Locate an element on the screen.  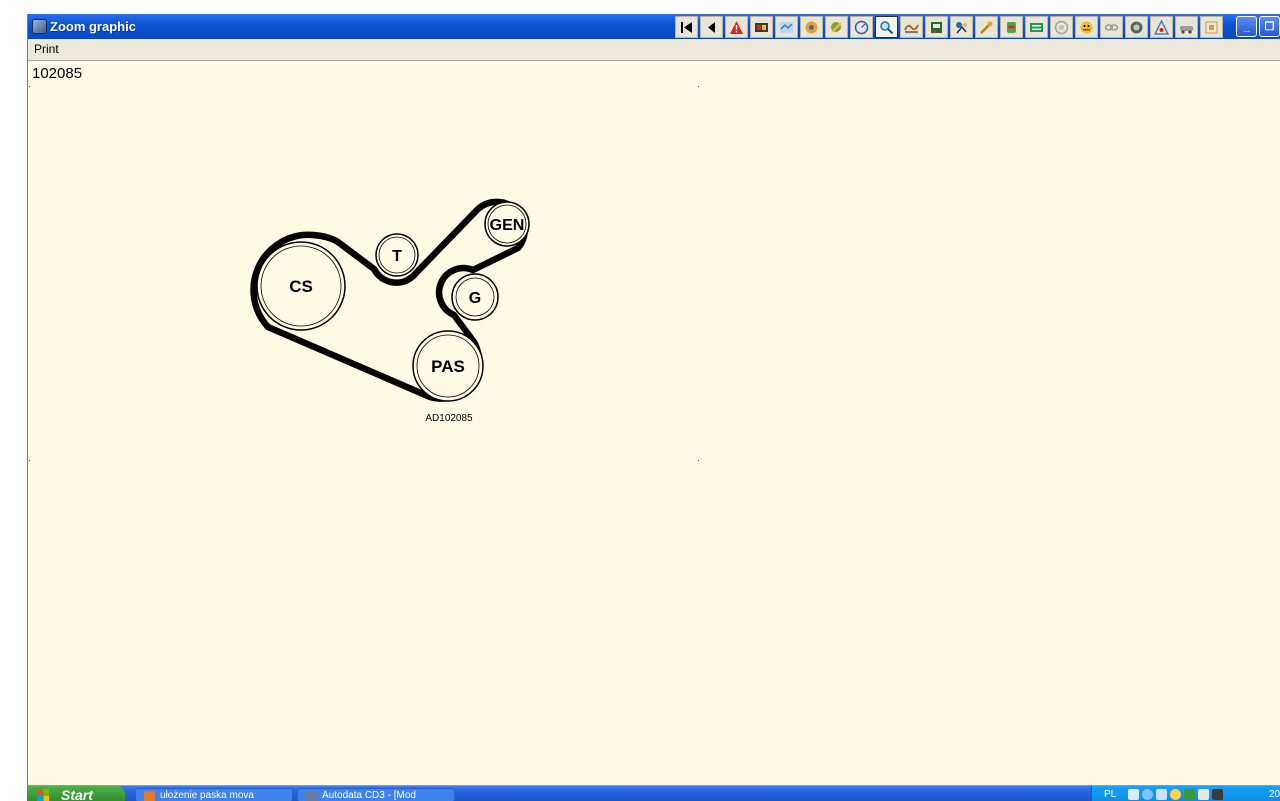
wrench-icon is located at coordinates (836, 27).